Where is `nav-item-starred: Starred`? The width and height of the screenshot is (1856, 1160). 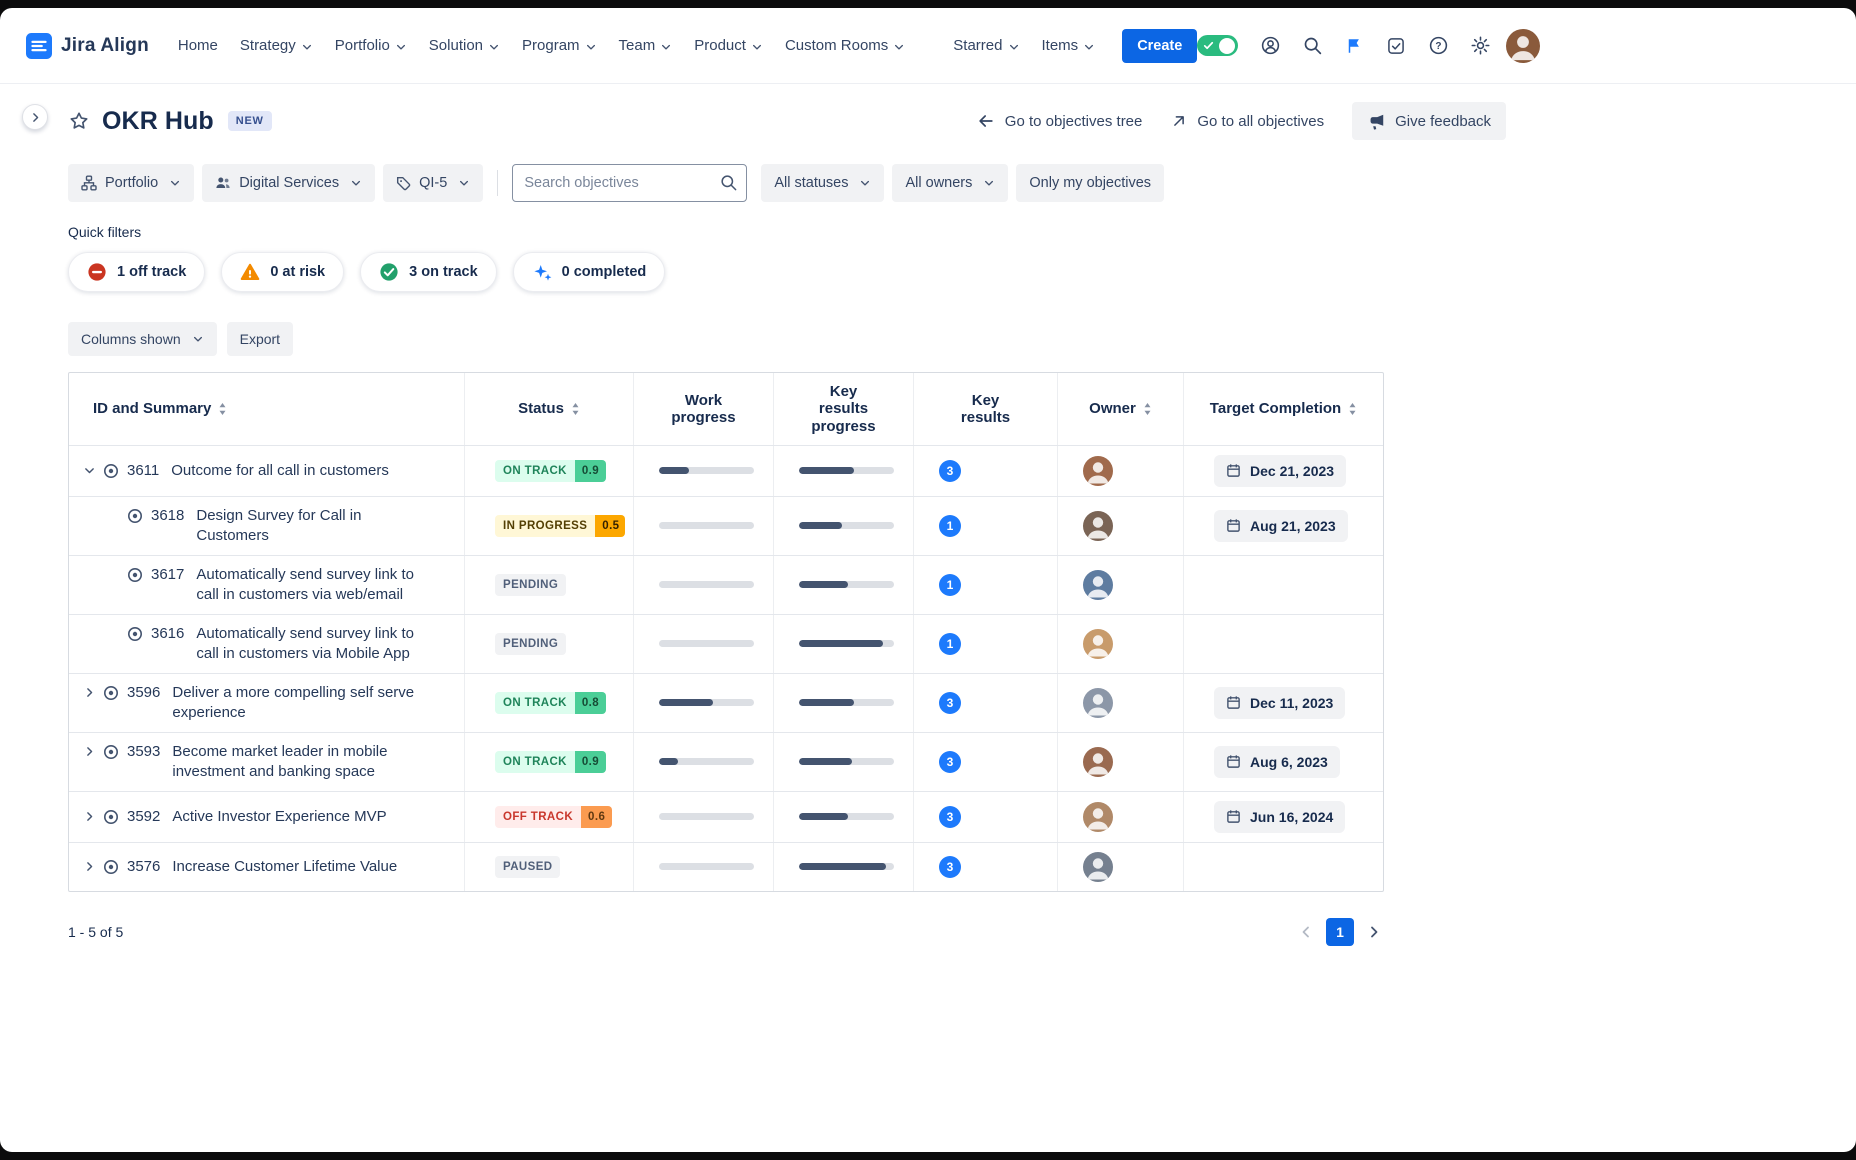 nav-item-starred: Starred is located at coordinates (986, 45).